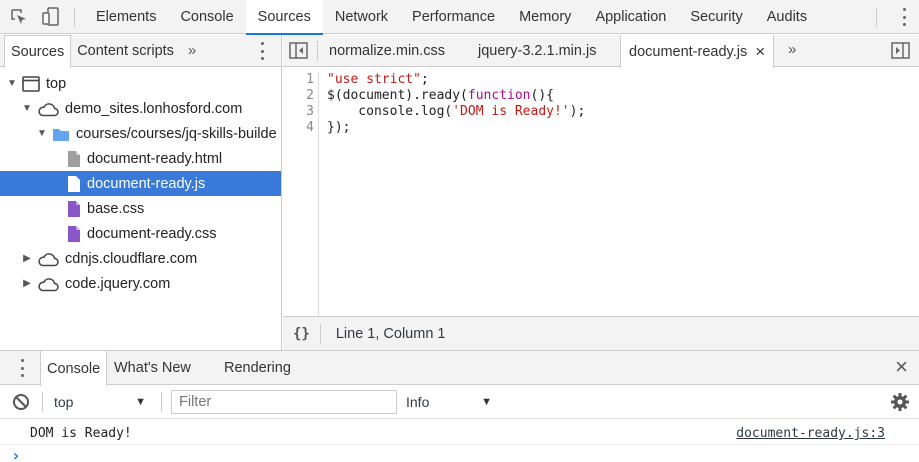 Image resolution: width=919 pixels, height=462 pixels. What do you see at coordinates (688, 51) in the screenshot?
I see `editor-tab-label: document-ready.js` at bounding box center [688, 51].